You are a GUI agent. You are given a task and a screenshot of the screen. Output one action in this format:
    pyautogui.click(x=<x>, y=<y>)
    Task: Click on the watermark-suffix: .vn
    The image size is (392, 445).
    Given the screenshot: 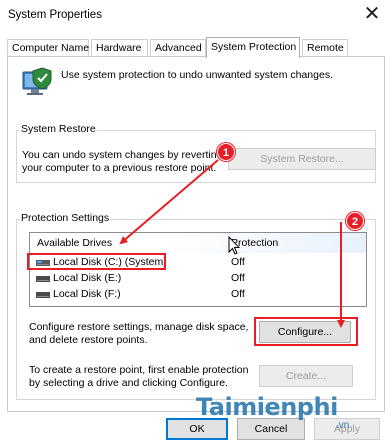 What is the action you would take?
    pyautogui.click(x=343, y=425)
    